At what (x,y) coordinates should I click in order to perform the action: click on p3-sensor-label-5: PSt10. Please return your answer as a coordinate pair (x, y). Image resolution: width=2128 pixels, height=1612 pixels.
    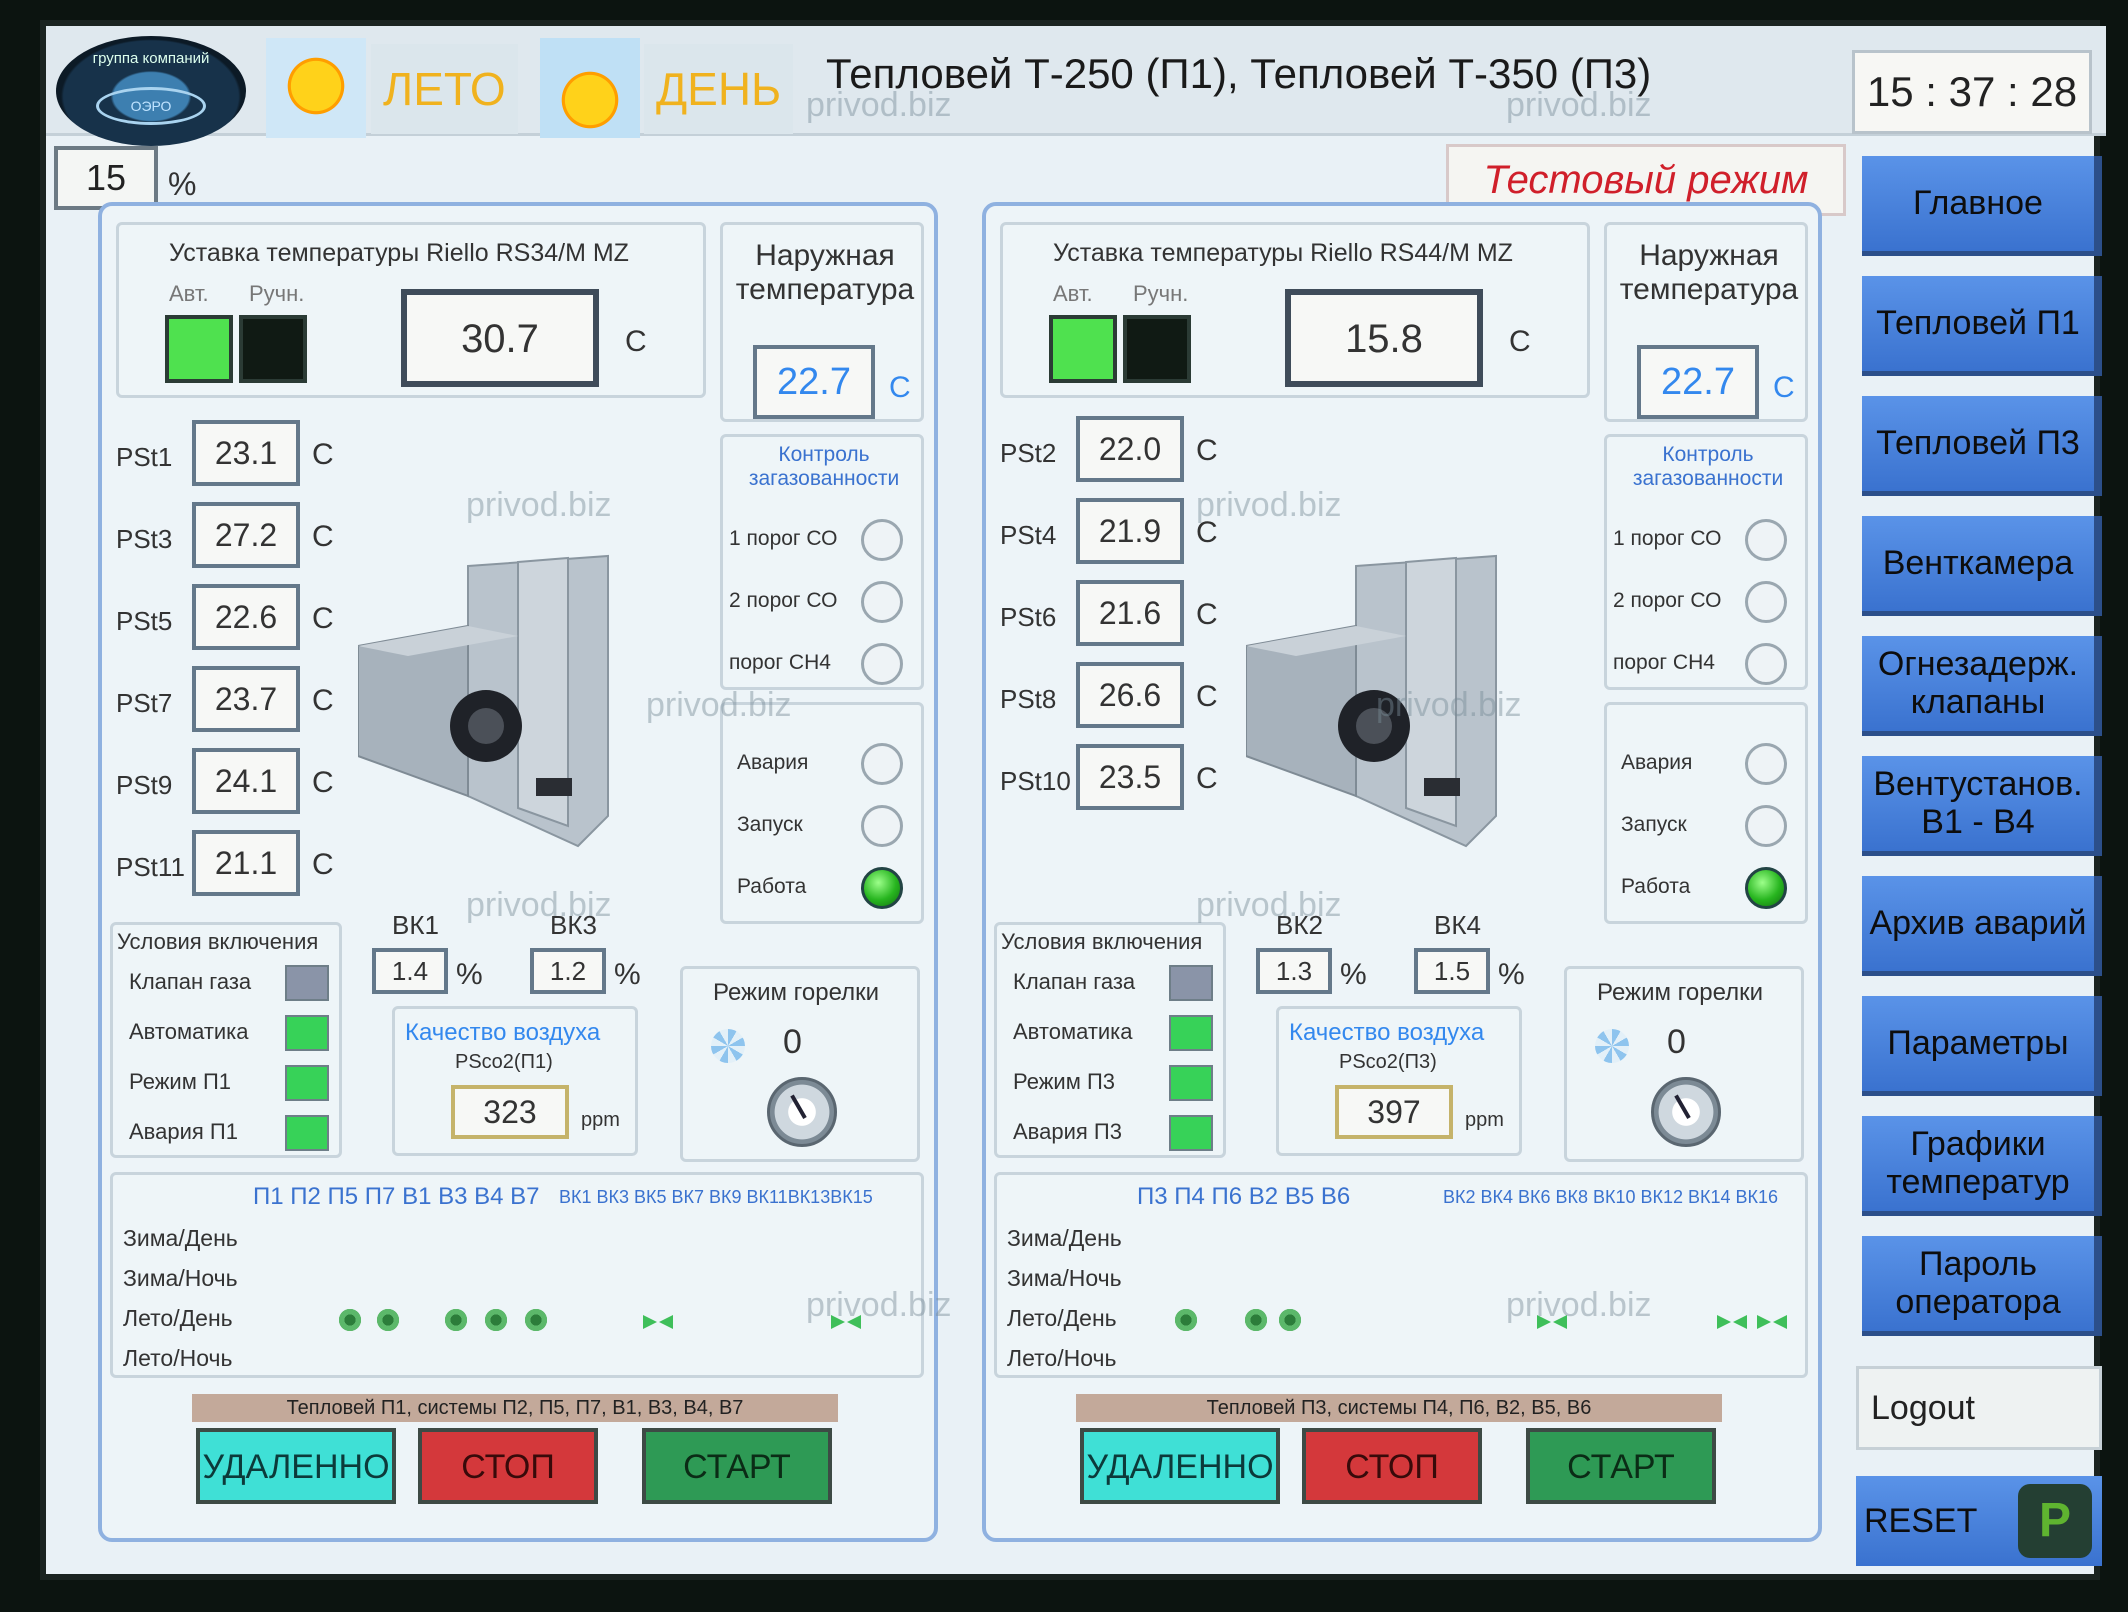
    Looking at the image, I should click on (1035, 781).